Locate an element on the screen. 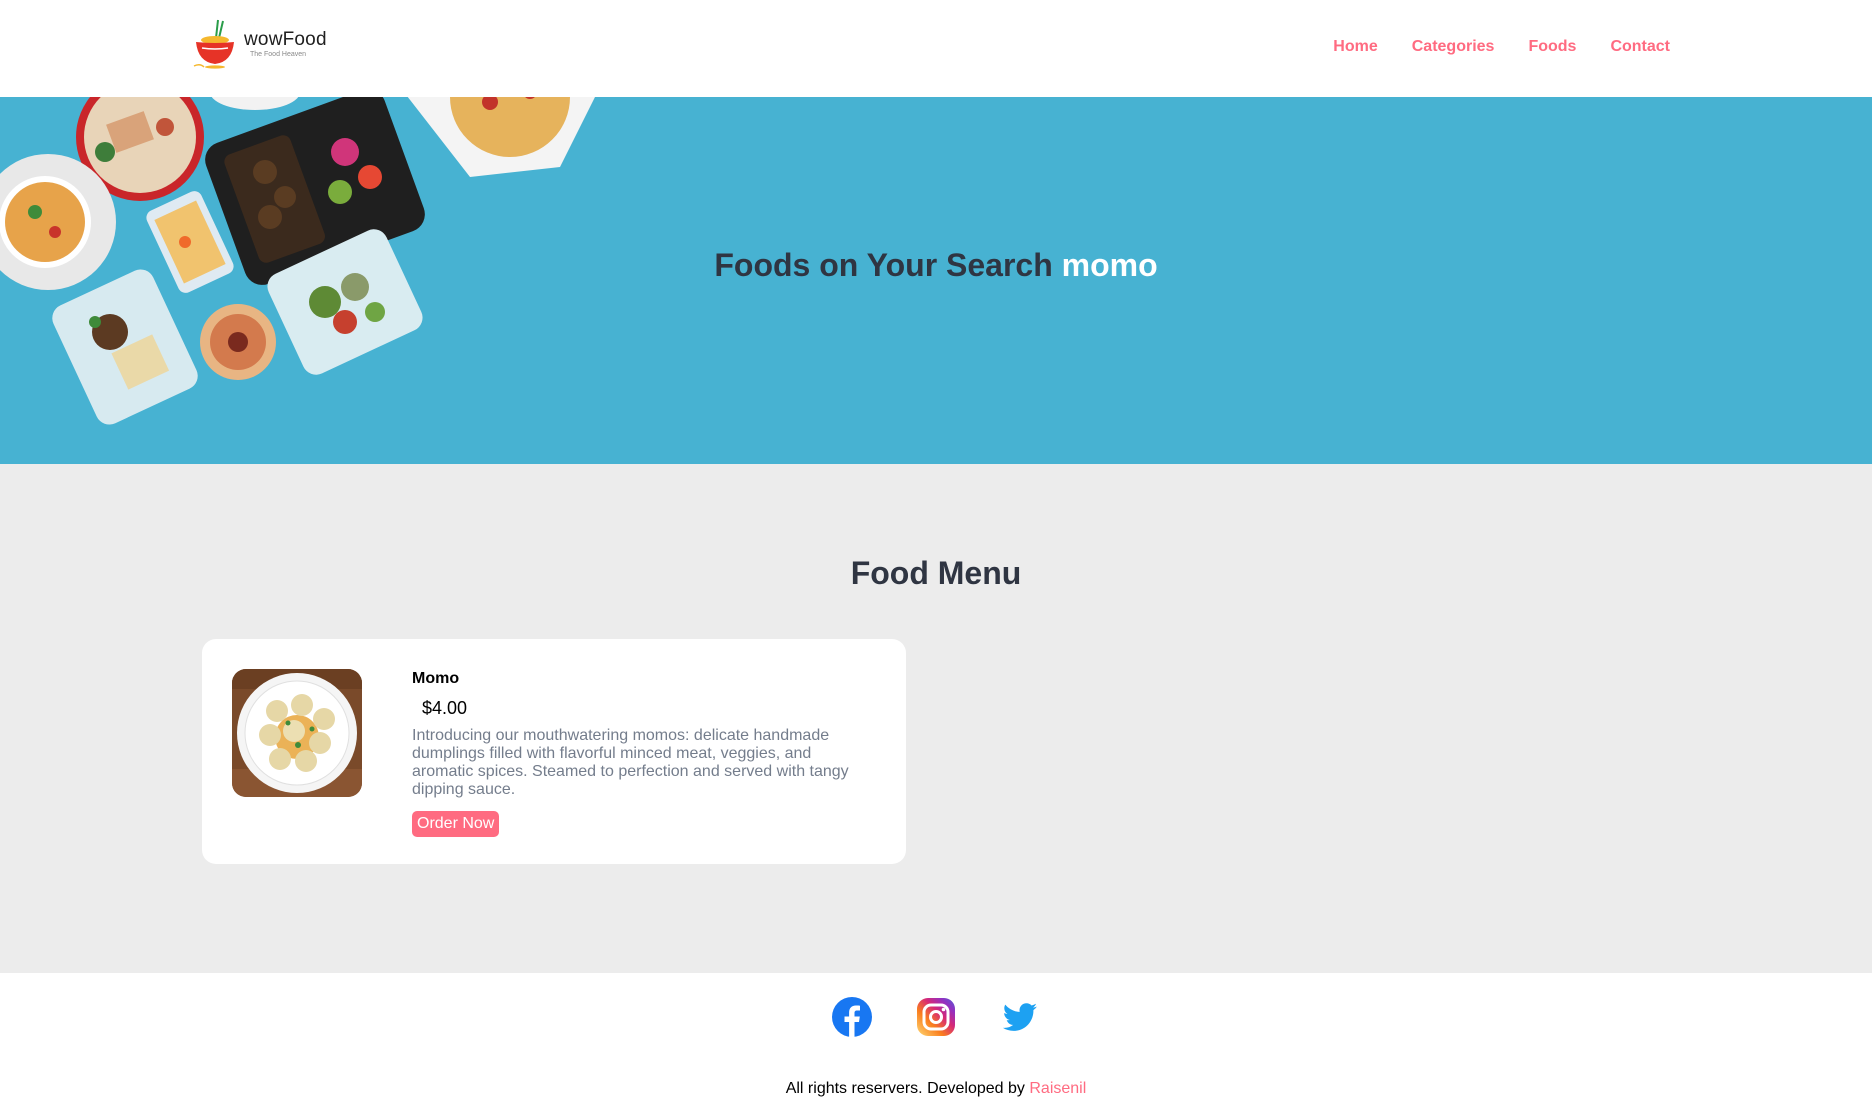 This screenshot has width=1872, height=1119. food-price: $4.00 is located at coordinates (445, 708).